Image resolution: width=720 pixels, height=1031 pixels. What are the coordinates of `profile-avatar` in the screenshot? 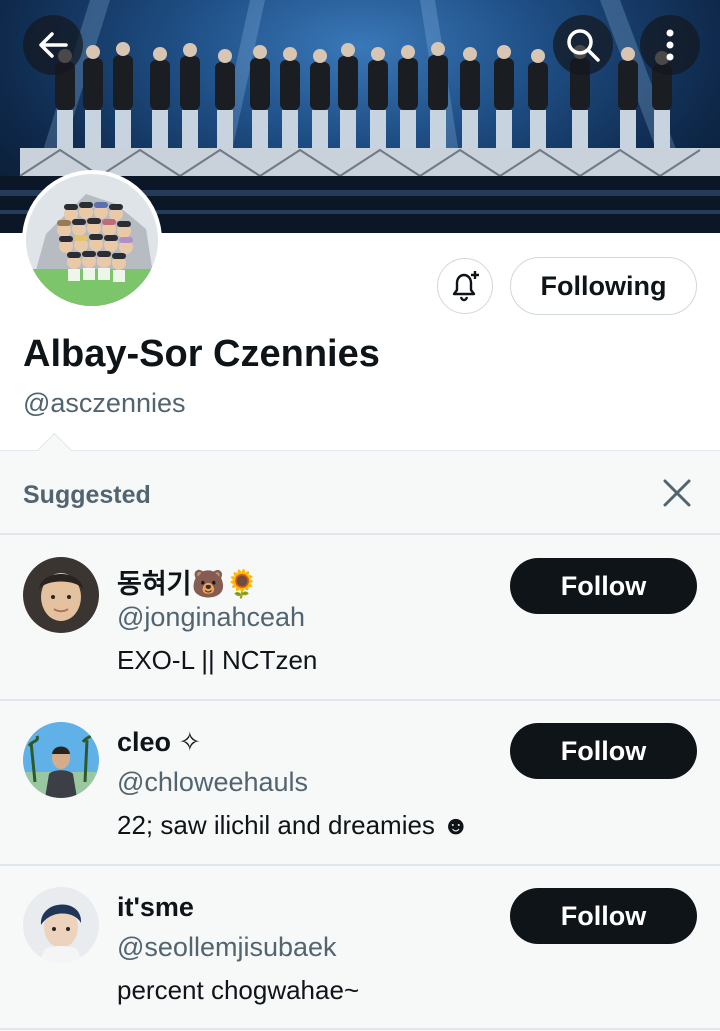 It's located at (92, 240).